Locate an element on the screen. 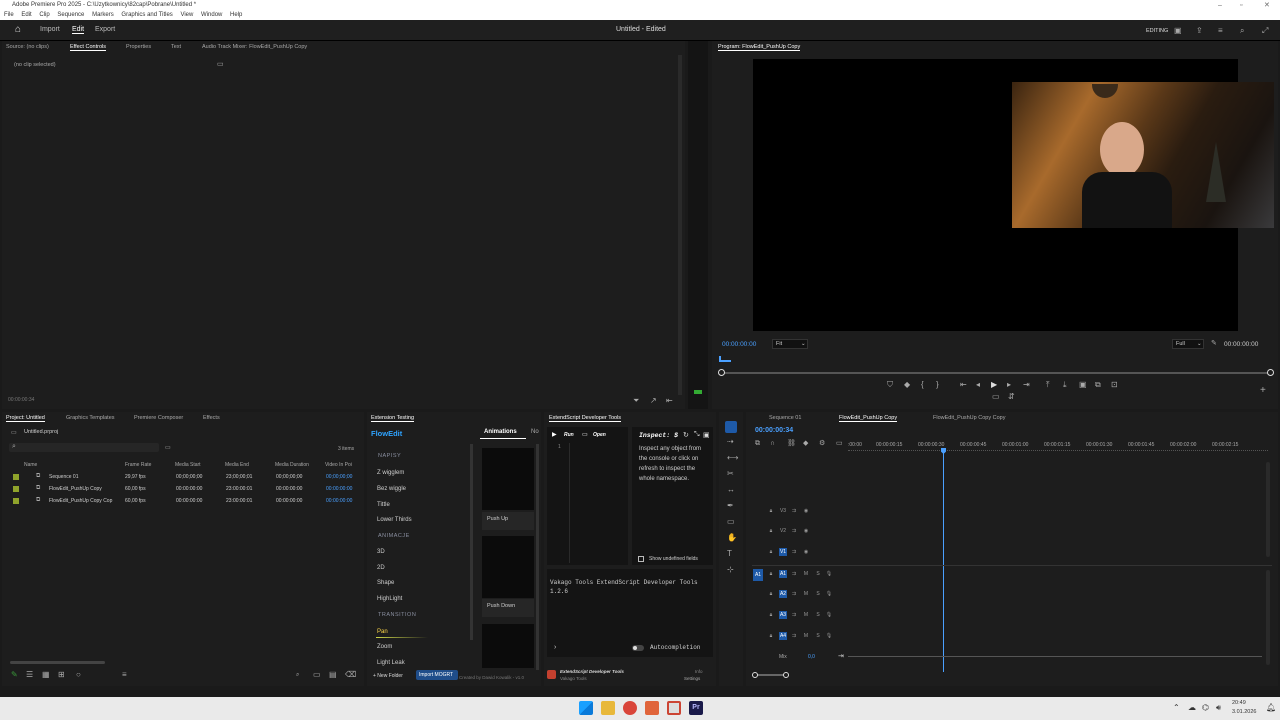  tab-sequence-01: Sequence 01 is located at coordinates (785, 418).